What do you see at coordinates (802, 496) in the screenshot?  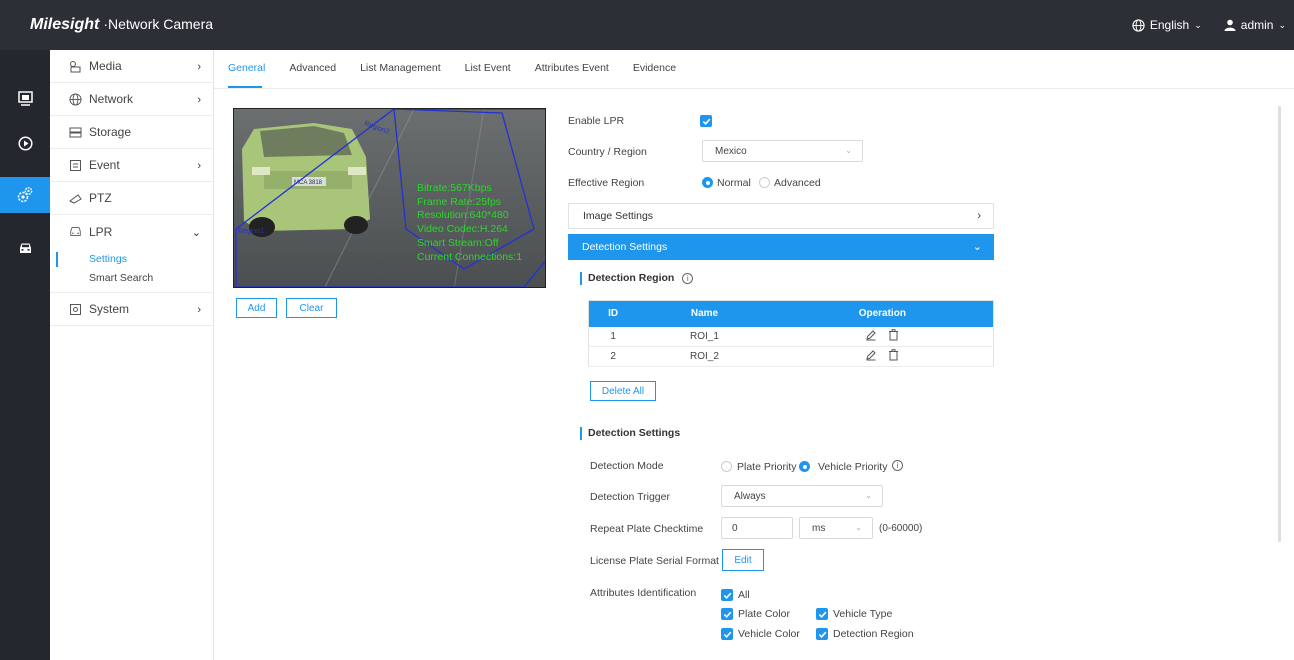 I see `detection-trigger-select: Always ⌄` at bounding box center [802, 496].